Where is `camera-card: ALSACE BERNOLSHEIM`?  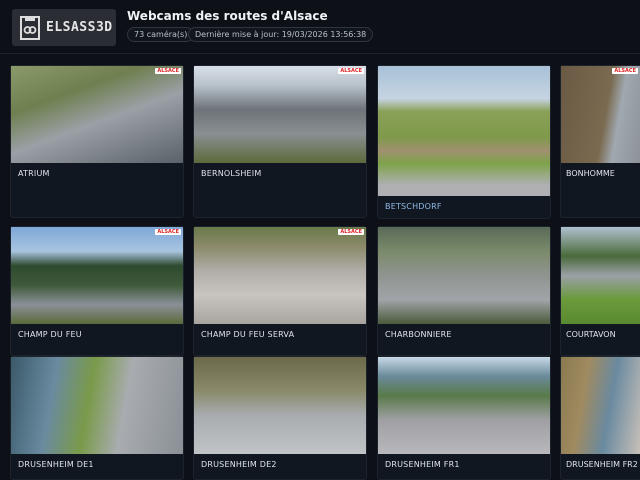 camera-card: ALSACE BERNOLSHEIM is located at coordinates (280, 141).